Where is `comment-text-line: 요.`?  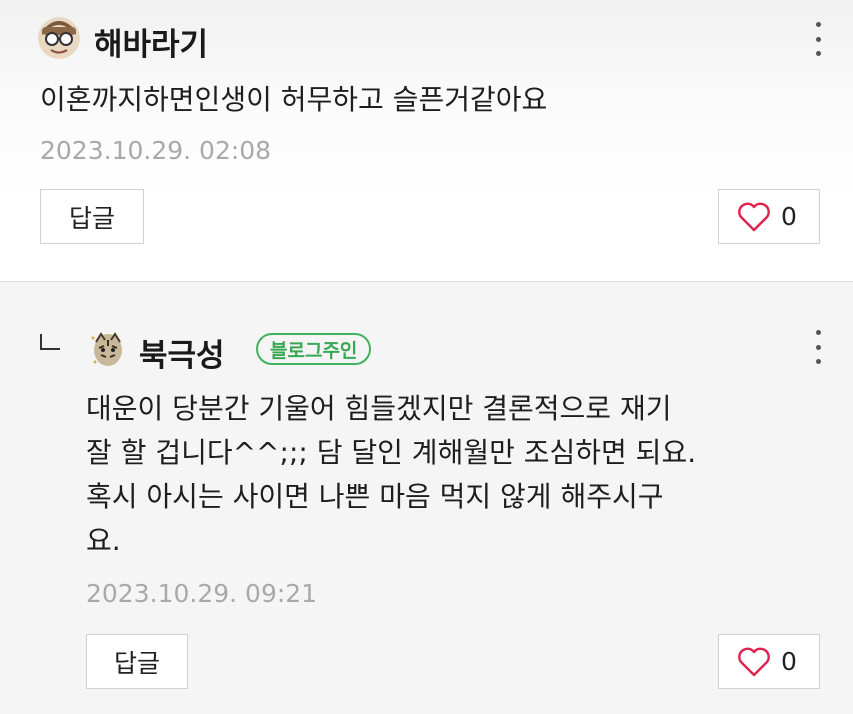
comment-text-line: 요. is located at coordinates (103, 540).